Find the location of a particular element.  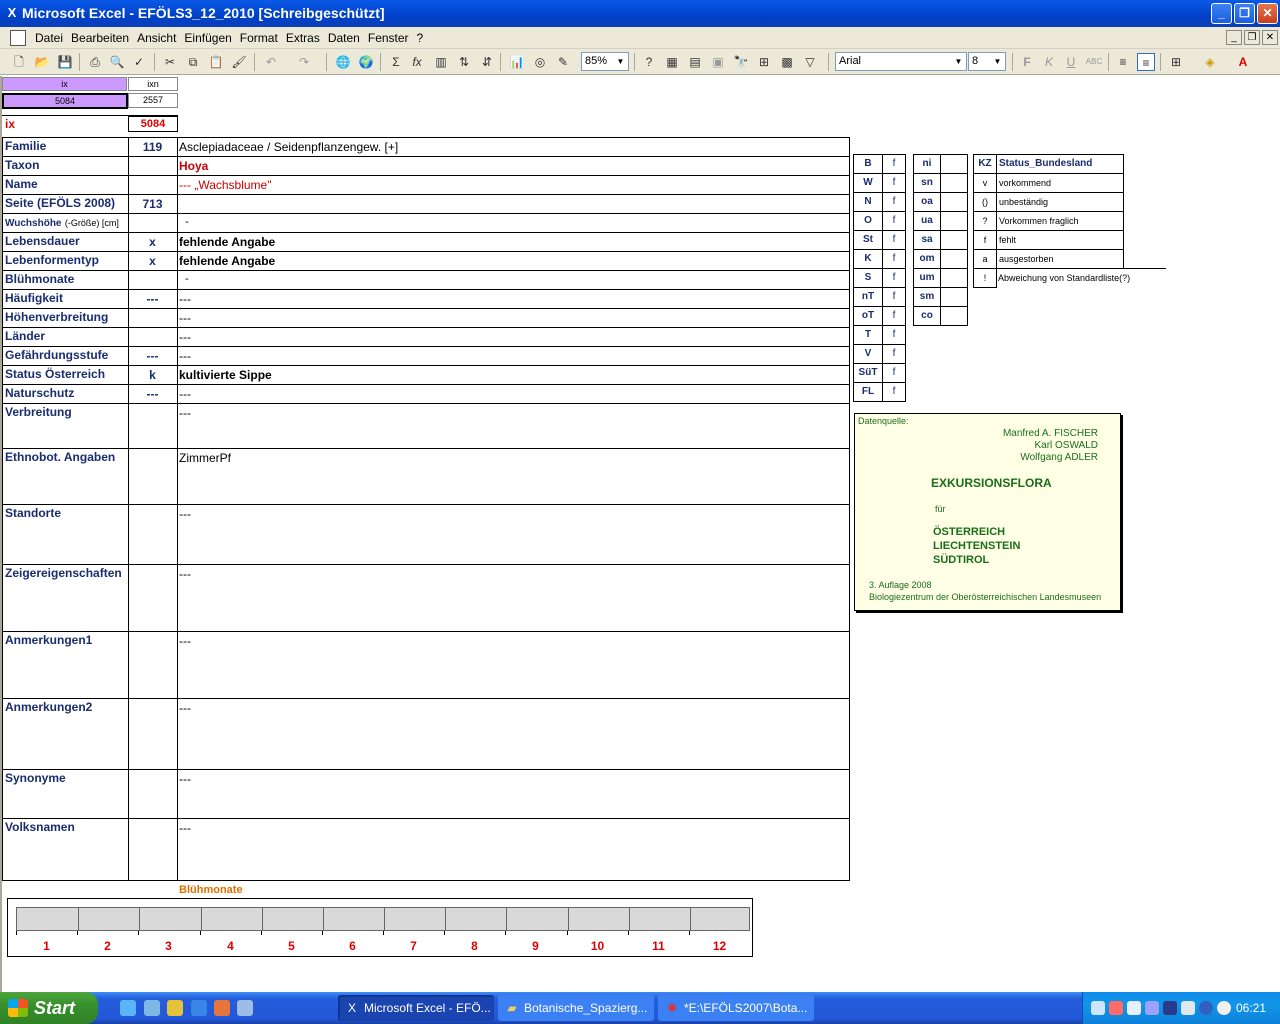

region-value-W: f is located at coordinates (894, 183).